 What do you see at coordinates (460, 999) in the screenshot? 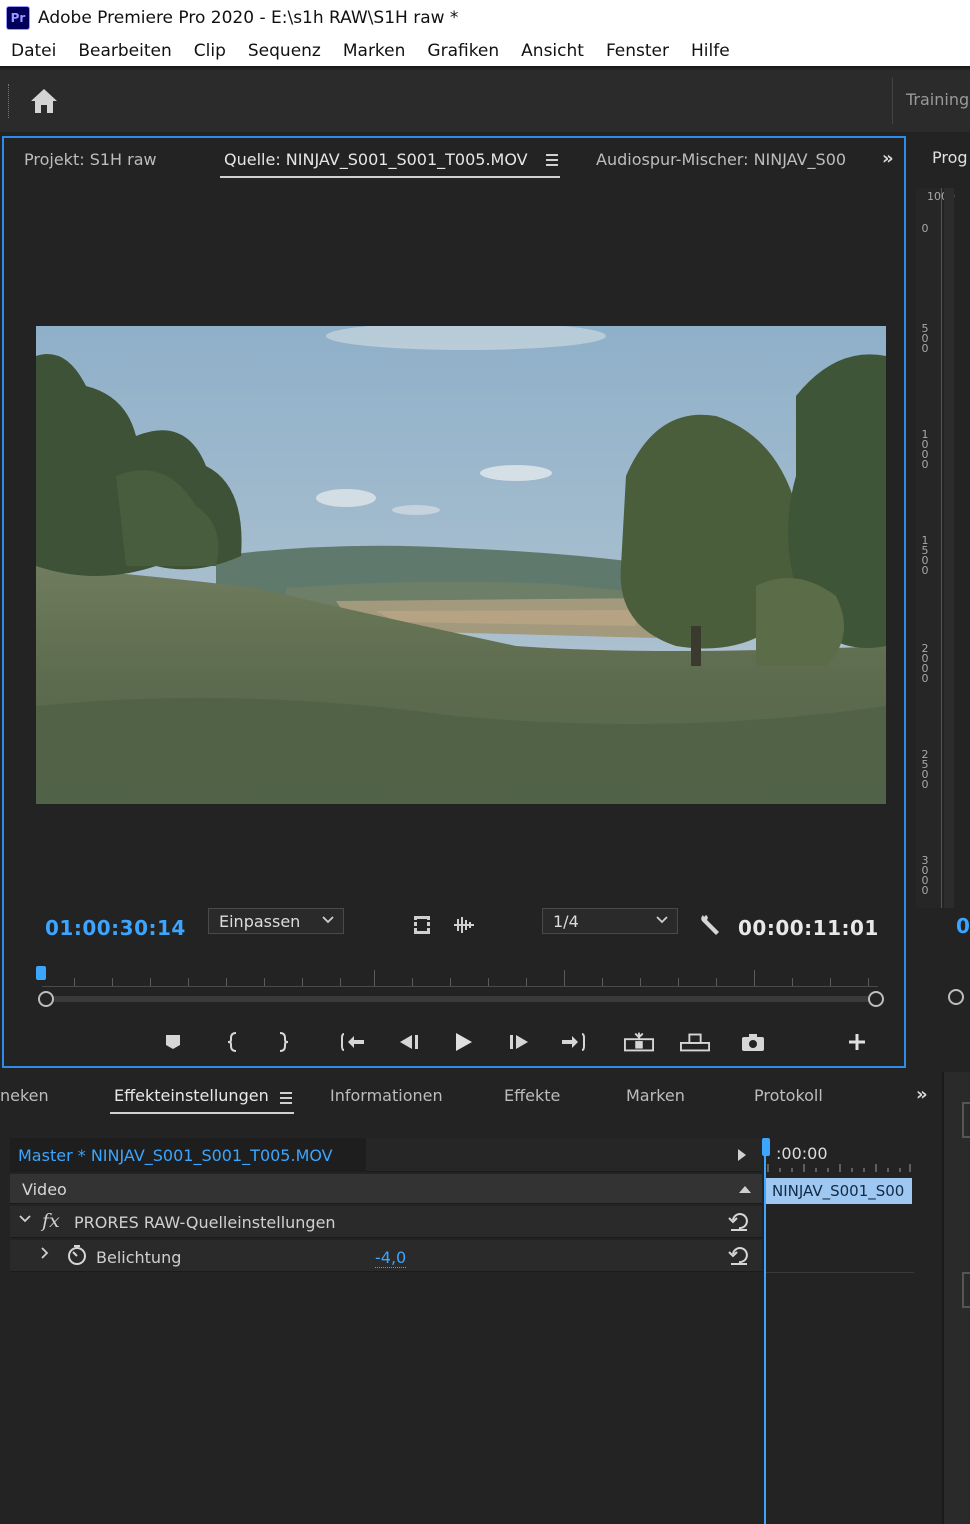
I see `zoom-scrollbar` at bounding box center [460, 999].